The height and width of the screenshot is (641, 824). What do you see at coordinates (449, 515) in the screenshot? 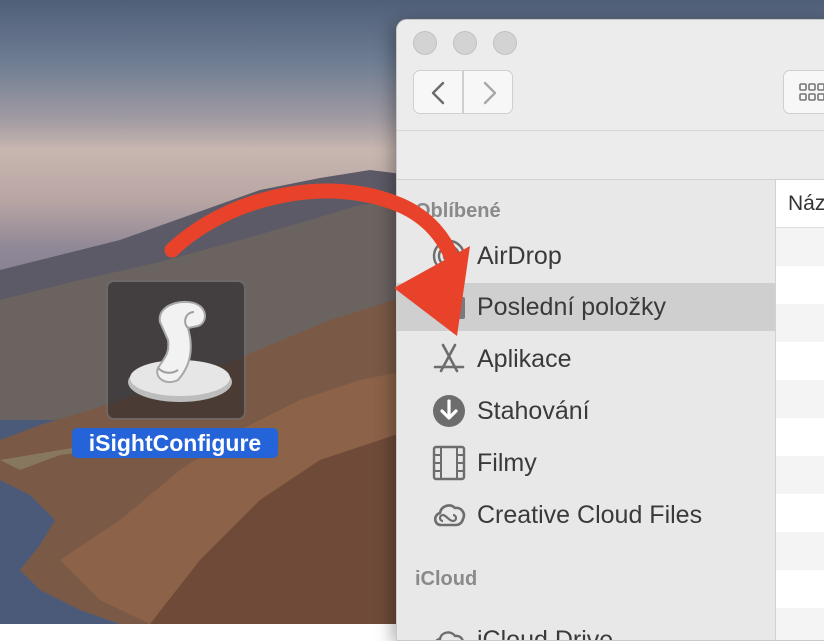
I see `creative-cloud-icon` at bounding box center [449, 515].